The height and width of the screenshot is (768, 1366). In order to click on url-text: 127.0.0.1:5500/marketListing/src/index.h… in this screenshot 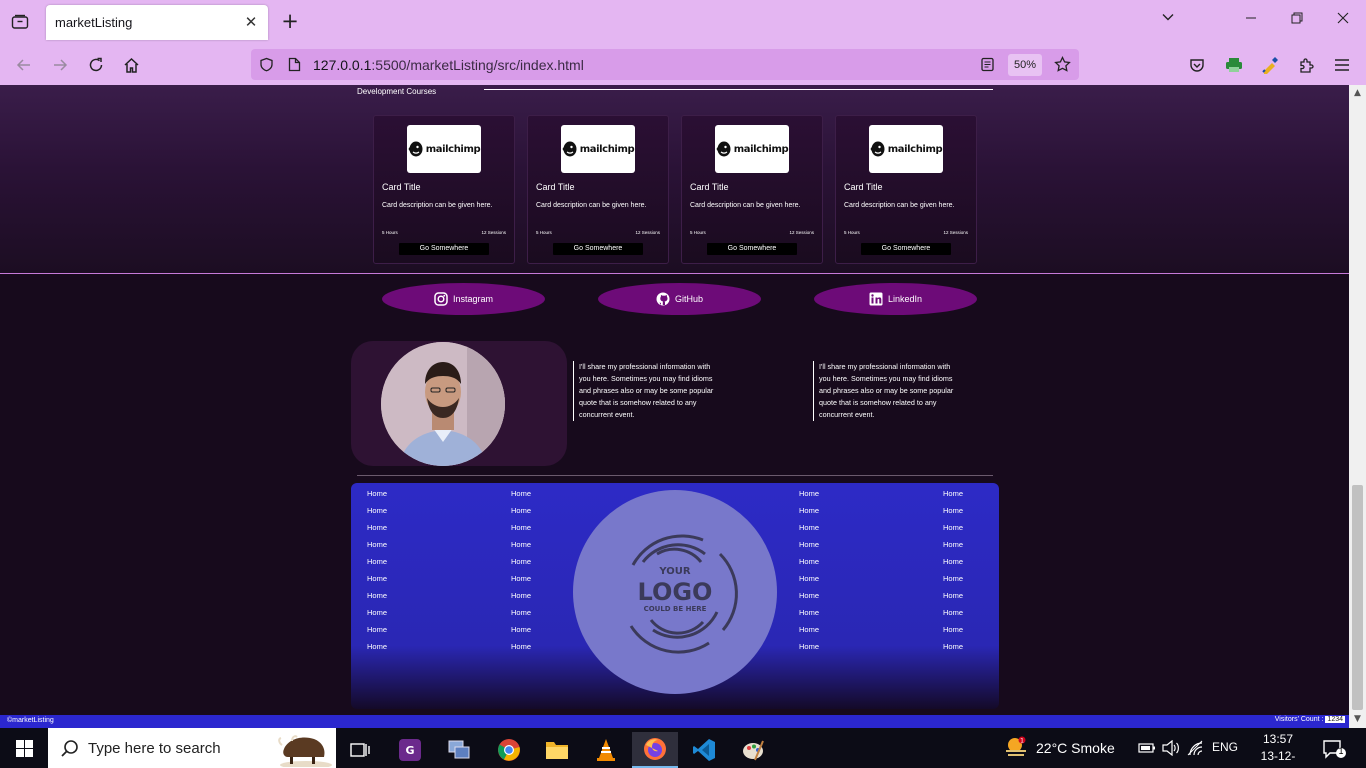, I will do `click(448, 65)`.